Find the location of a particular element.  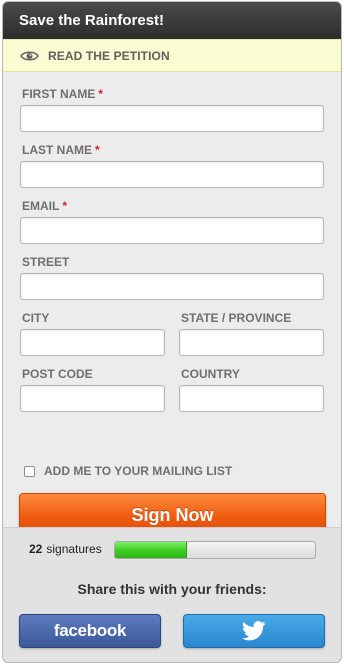

country-label: COUNTRY is located at coordinates (210, 374).